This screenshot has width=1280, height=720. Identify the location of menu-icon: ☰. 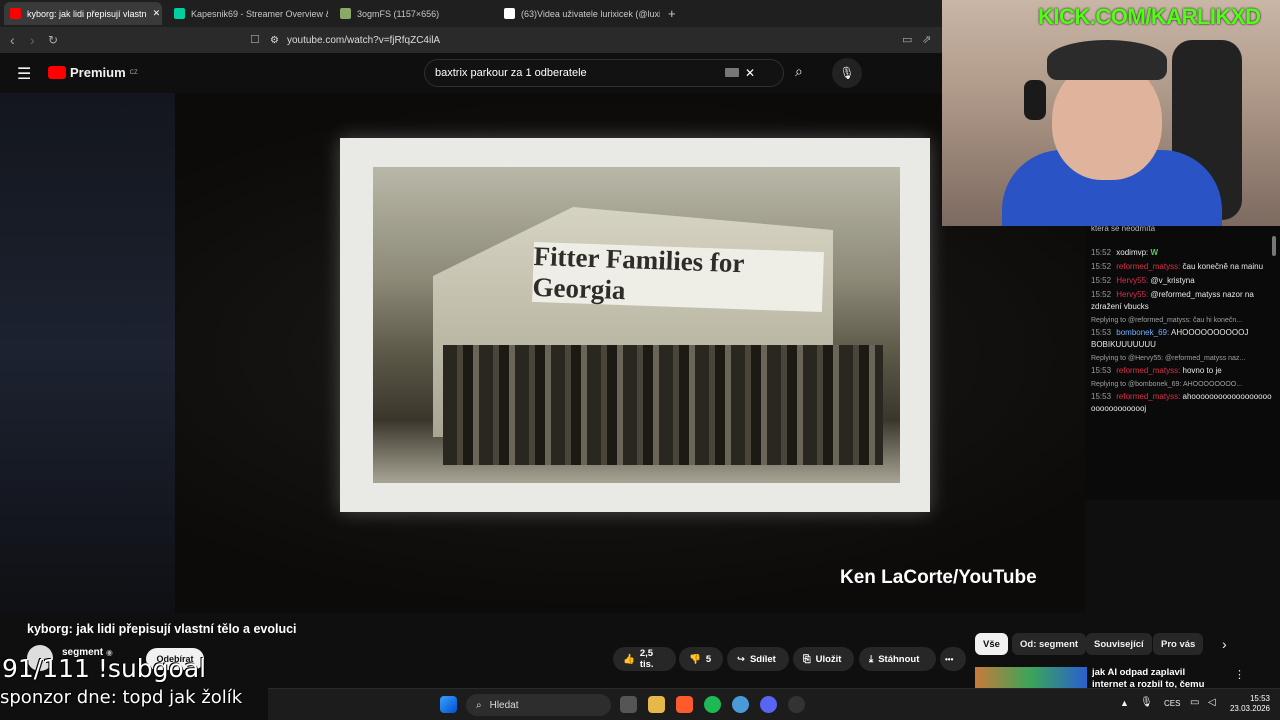
(24, 74).